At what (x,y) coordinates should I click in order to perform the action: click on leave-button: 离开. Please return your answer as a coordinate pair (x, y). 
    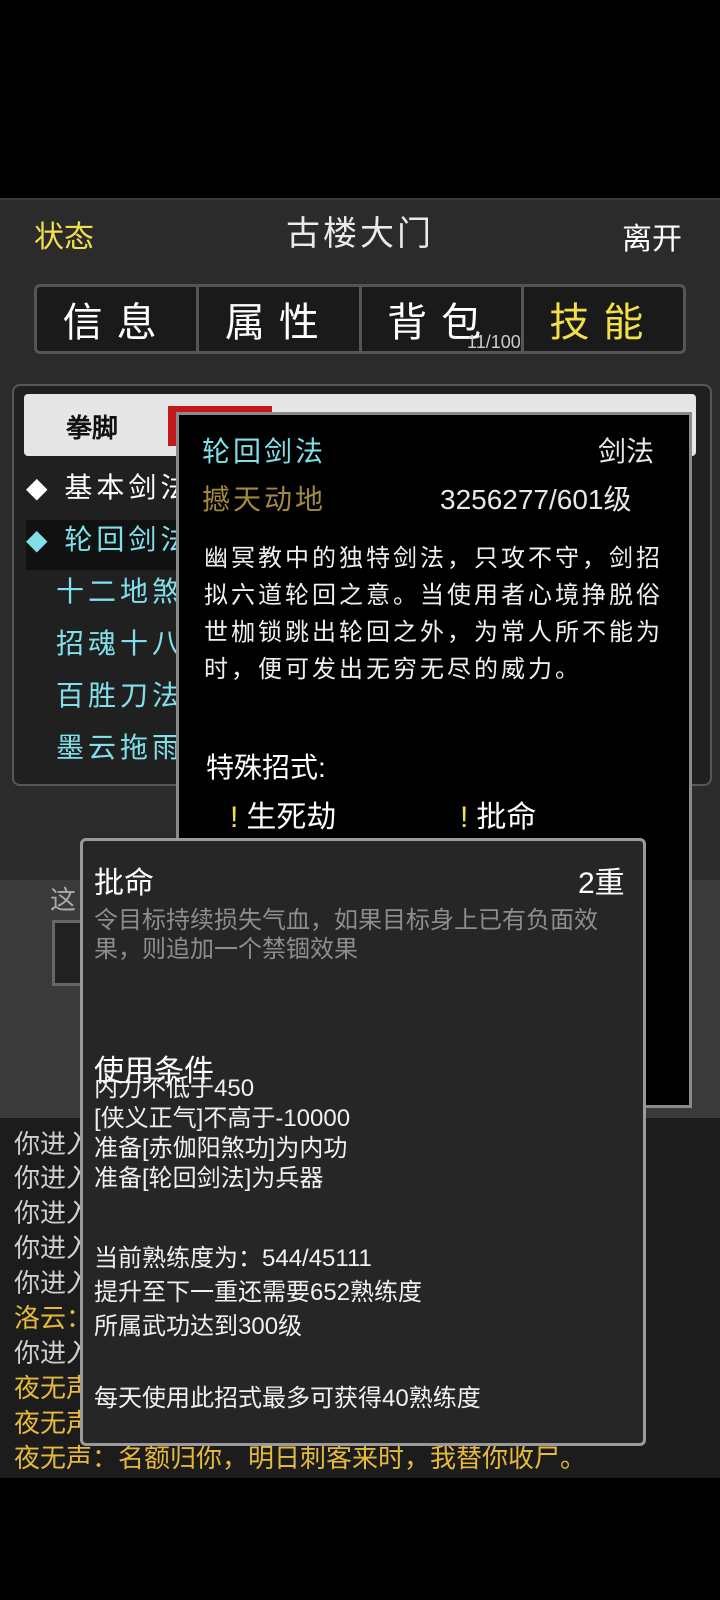
    Looking at the image, I should click on (652, 236).